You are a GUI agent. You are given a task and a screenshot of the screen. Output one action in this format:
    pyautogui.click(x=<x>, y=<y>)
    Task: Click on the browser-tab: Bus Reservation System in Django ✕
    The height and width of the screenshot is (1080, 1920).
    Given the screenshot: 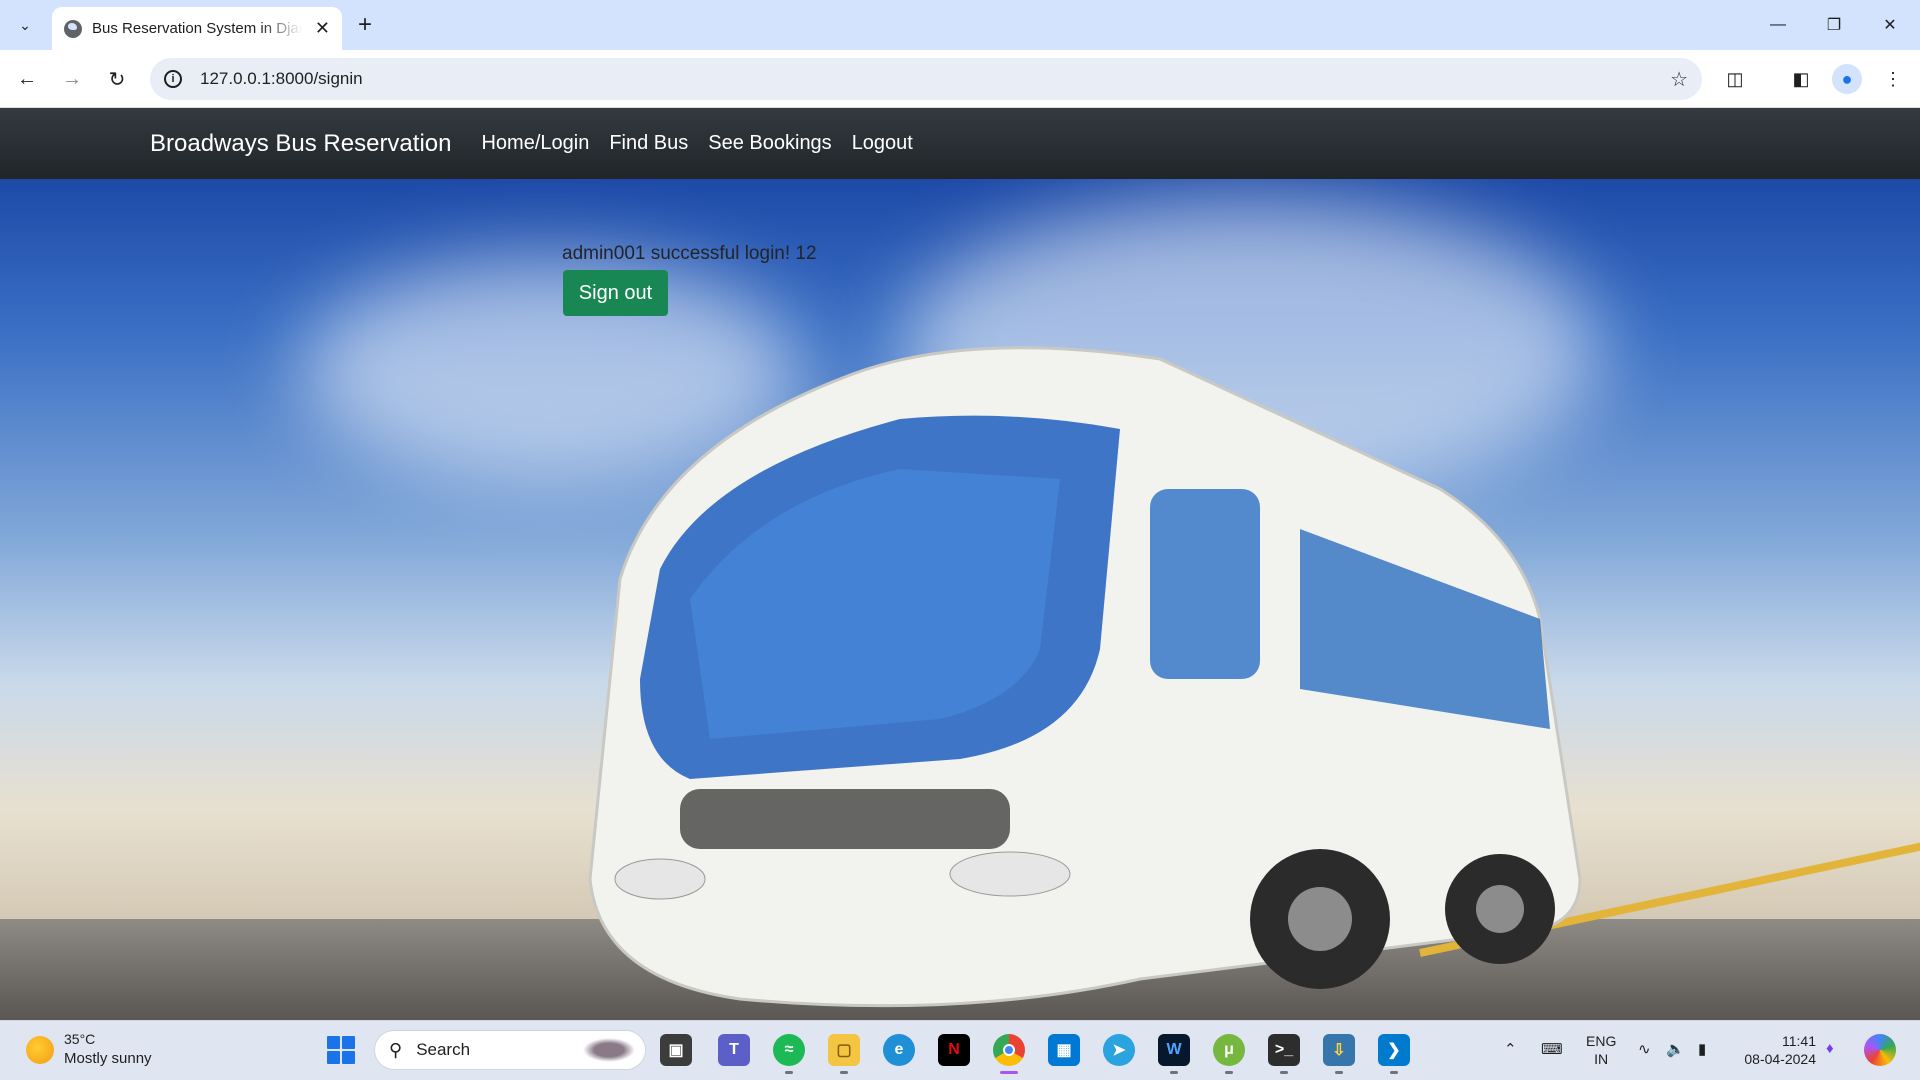 What is the action you would take?
    pyautogui.click(x=197, y=28)
    